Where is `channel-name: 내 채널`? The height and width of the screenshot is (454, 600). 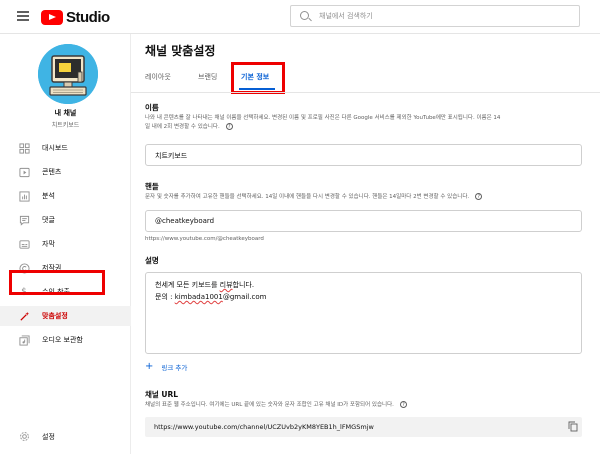
channel-name: 내 채널 is located at coordinates (65, 113).